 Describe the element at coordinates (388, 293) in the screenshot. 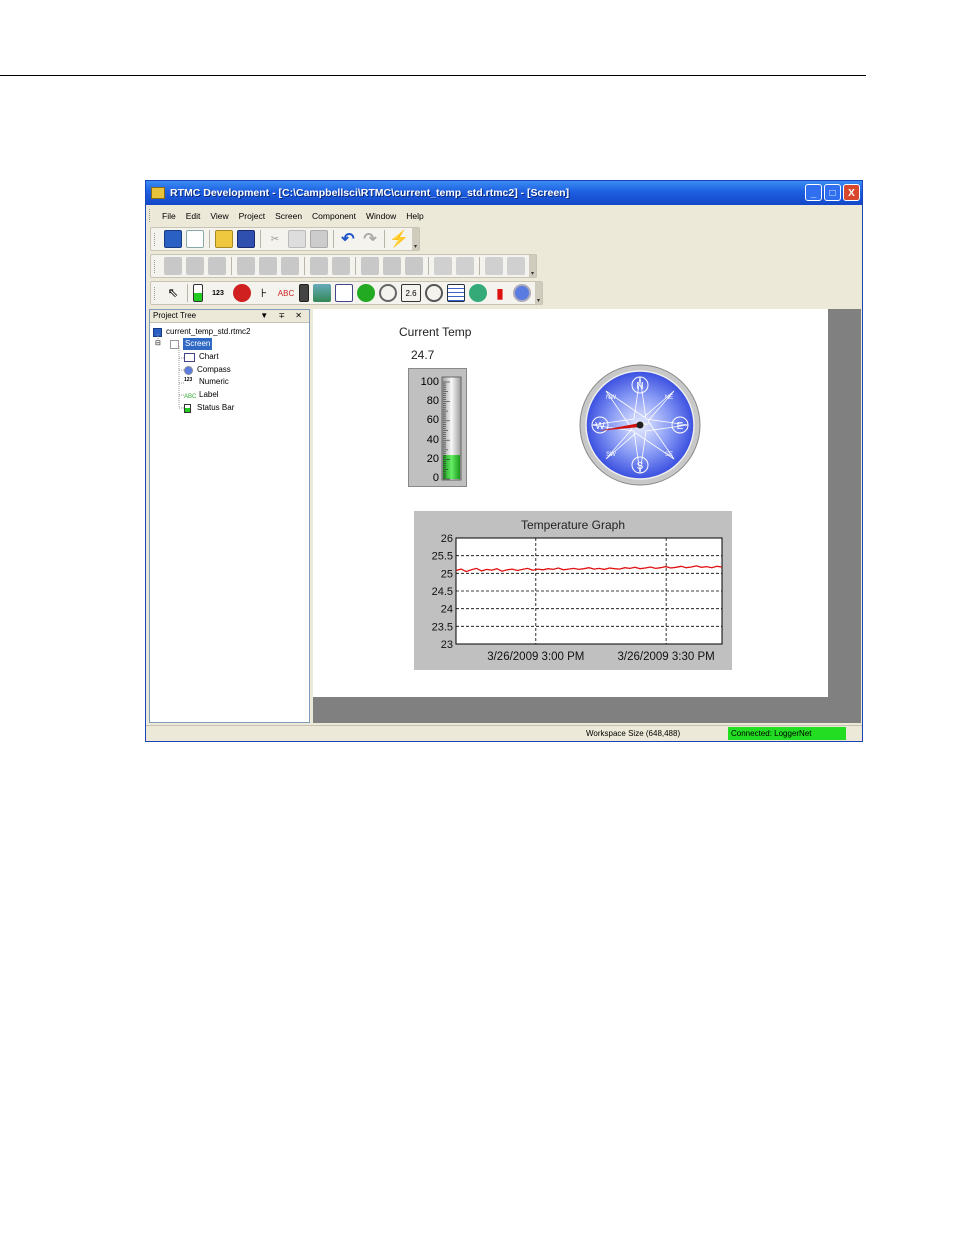

I see `clock-icon` at that location.